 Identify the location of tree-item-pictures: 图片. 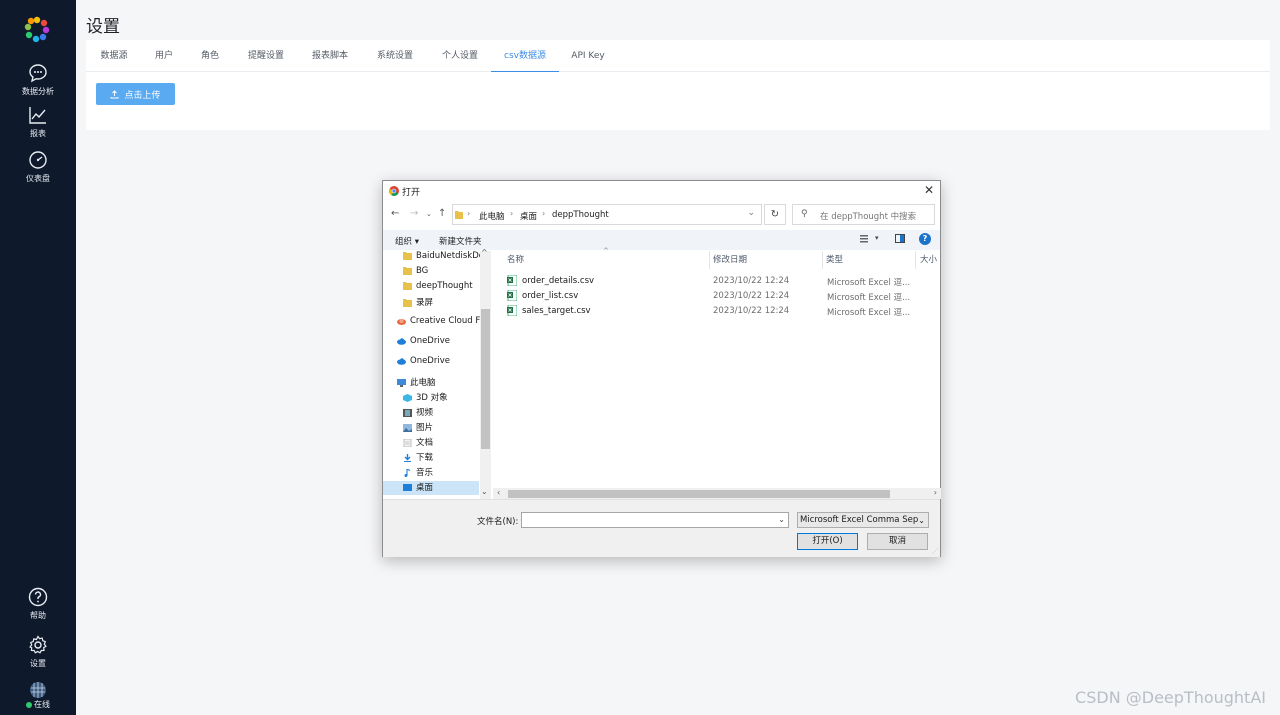
(418, 428).